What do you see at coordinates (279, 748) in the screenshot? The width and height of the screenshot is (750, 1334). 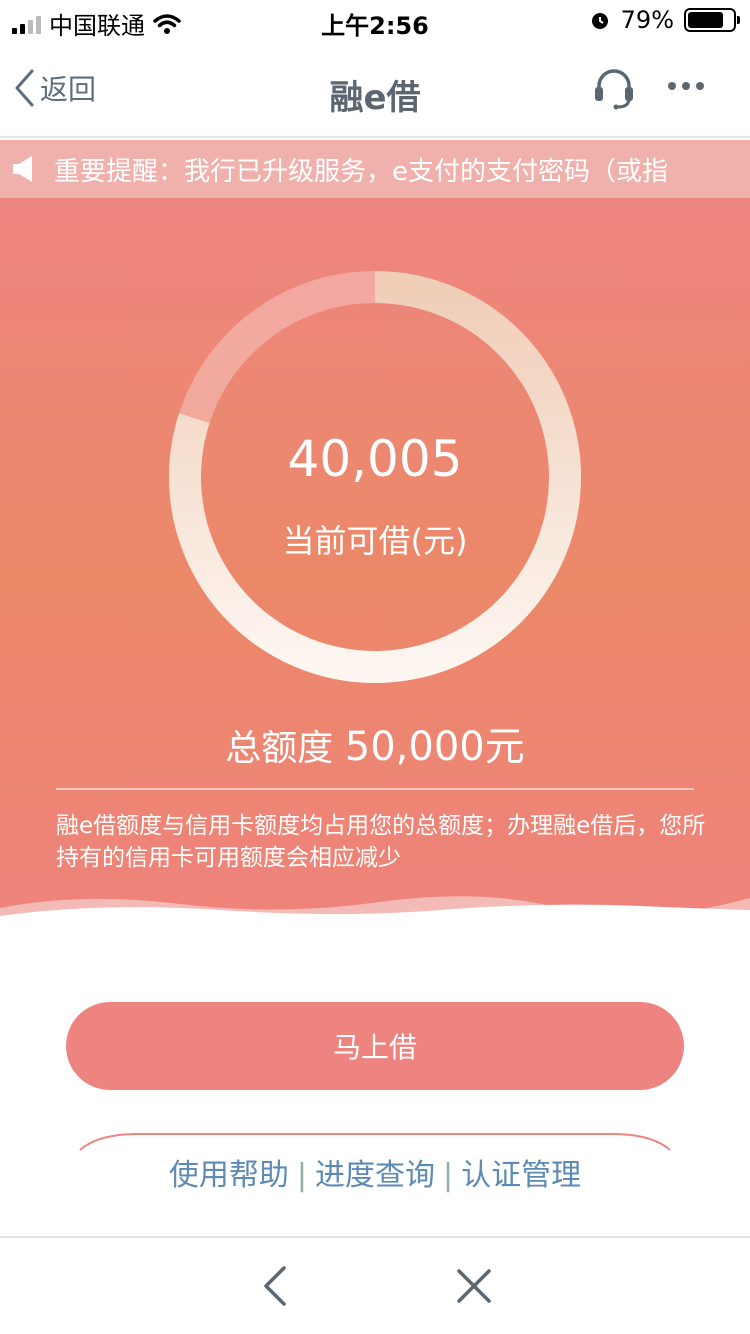 I see `total-label: 总额度` at bounding box center [279, 748].